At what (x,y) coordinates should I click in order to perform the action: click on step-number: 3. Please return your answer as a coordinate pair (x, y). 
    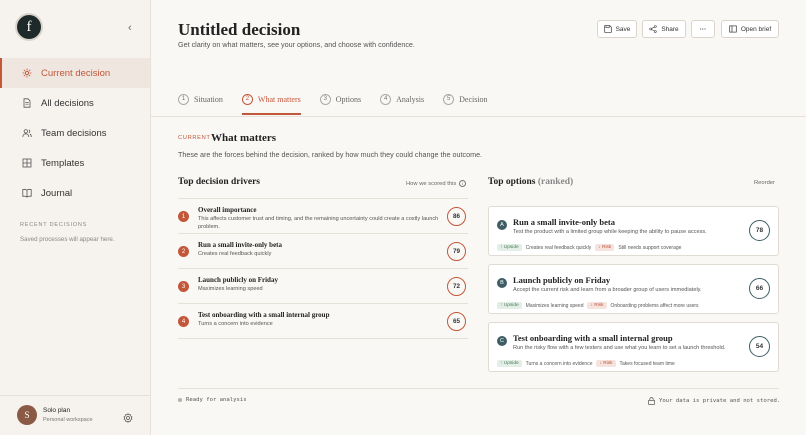
    Looking at the image, I should click on (325, 99).